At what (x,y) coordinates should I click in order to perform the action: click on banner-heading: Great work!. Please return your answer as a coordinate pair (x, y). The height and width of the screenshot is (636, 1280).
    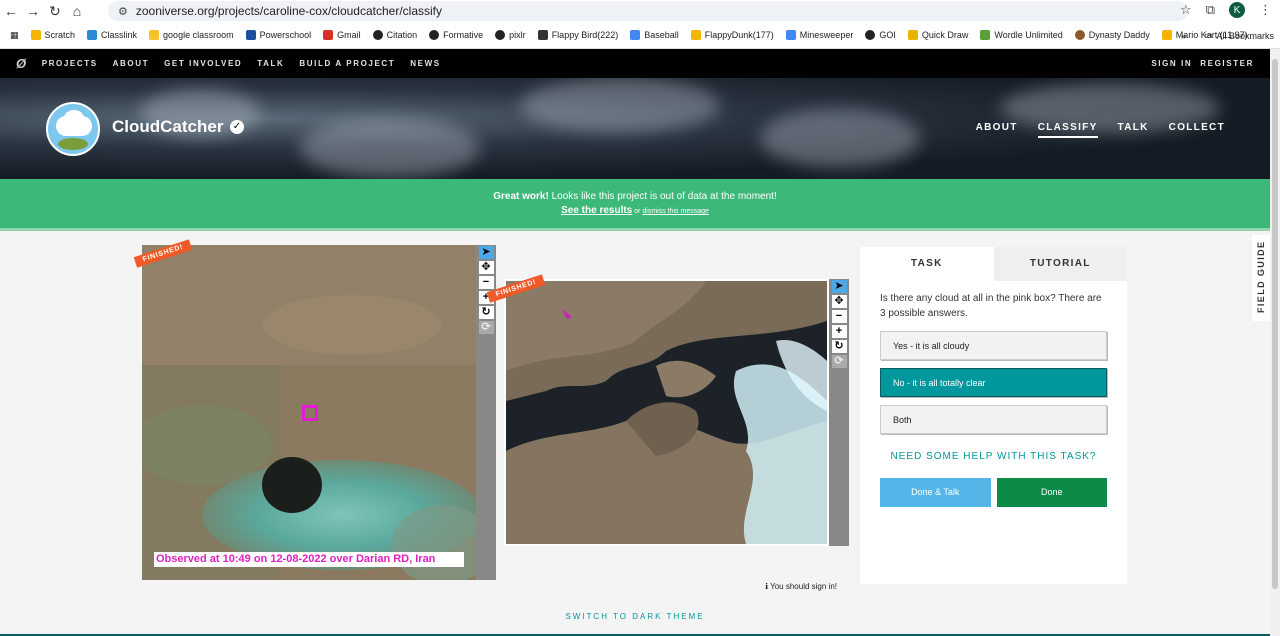
    Looking at the image, I should click on (521, 196).